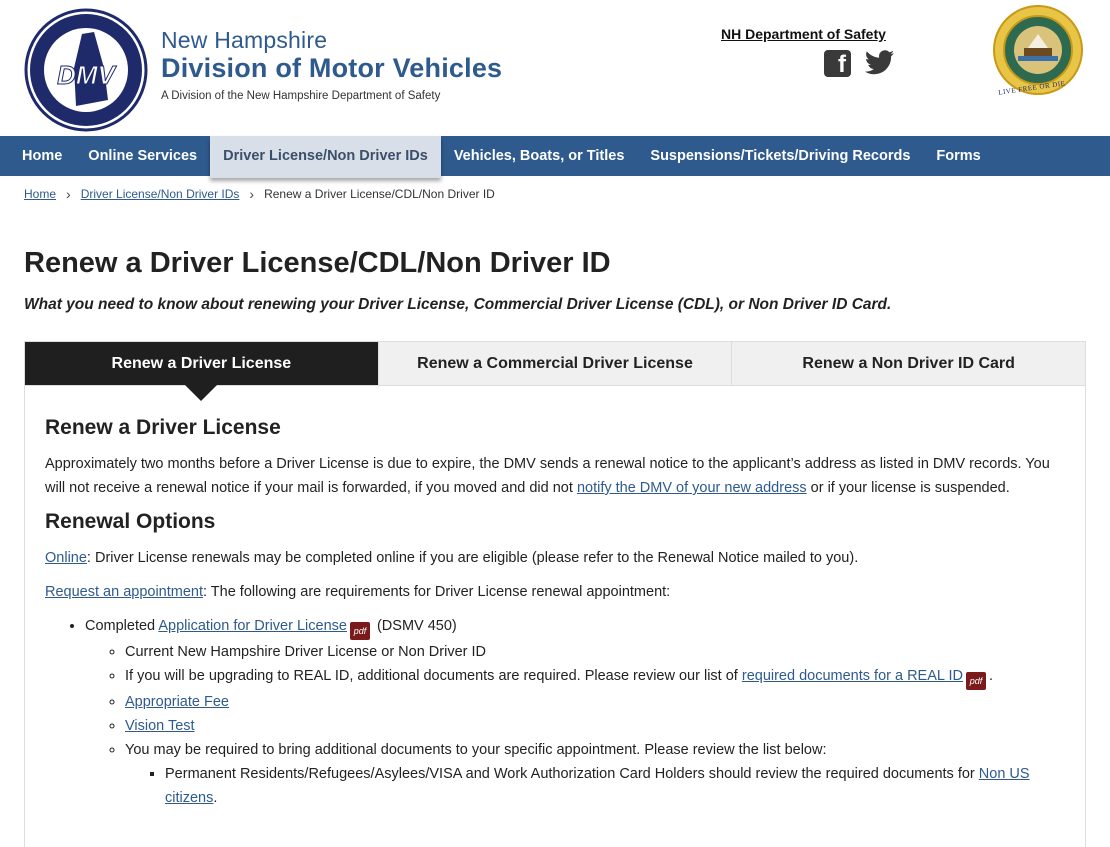  What do you see at coordinates (130, 521) in the screenshot?
I see `renewal-options-heading: Renewal Options` at bounding box center [130, 521].